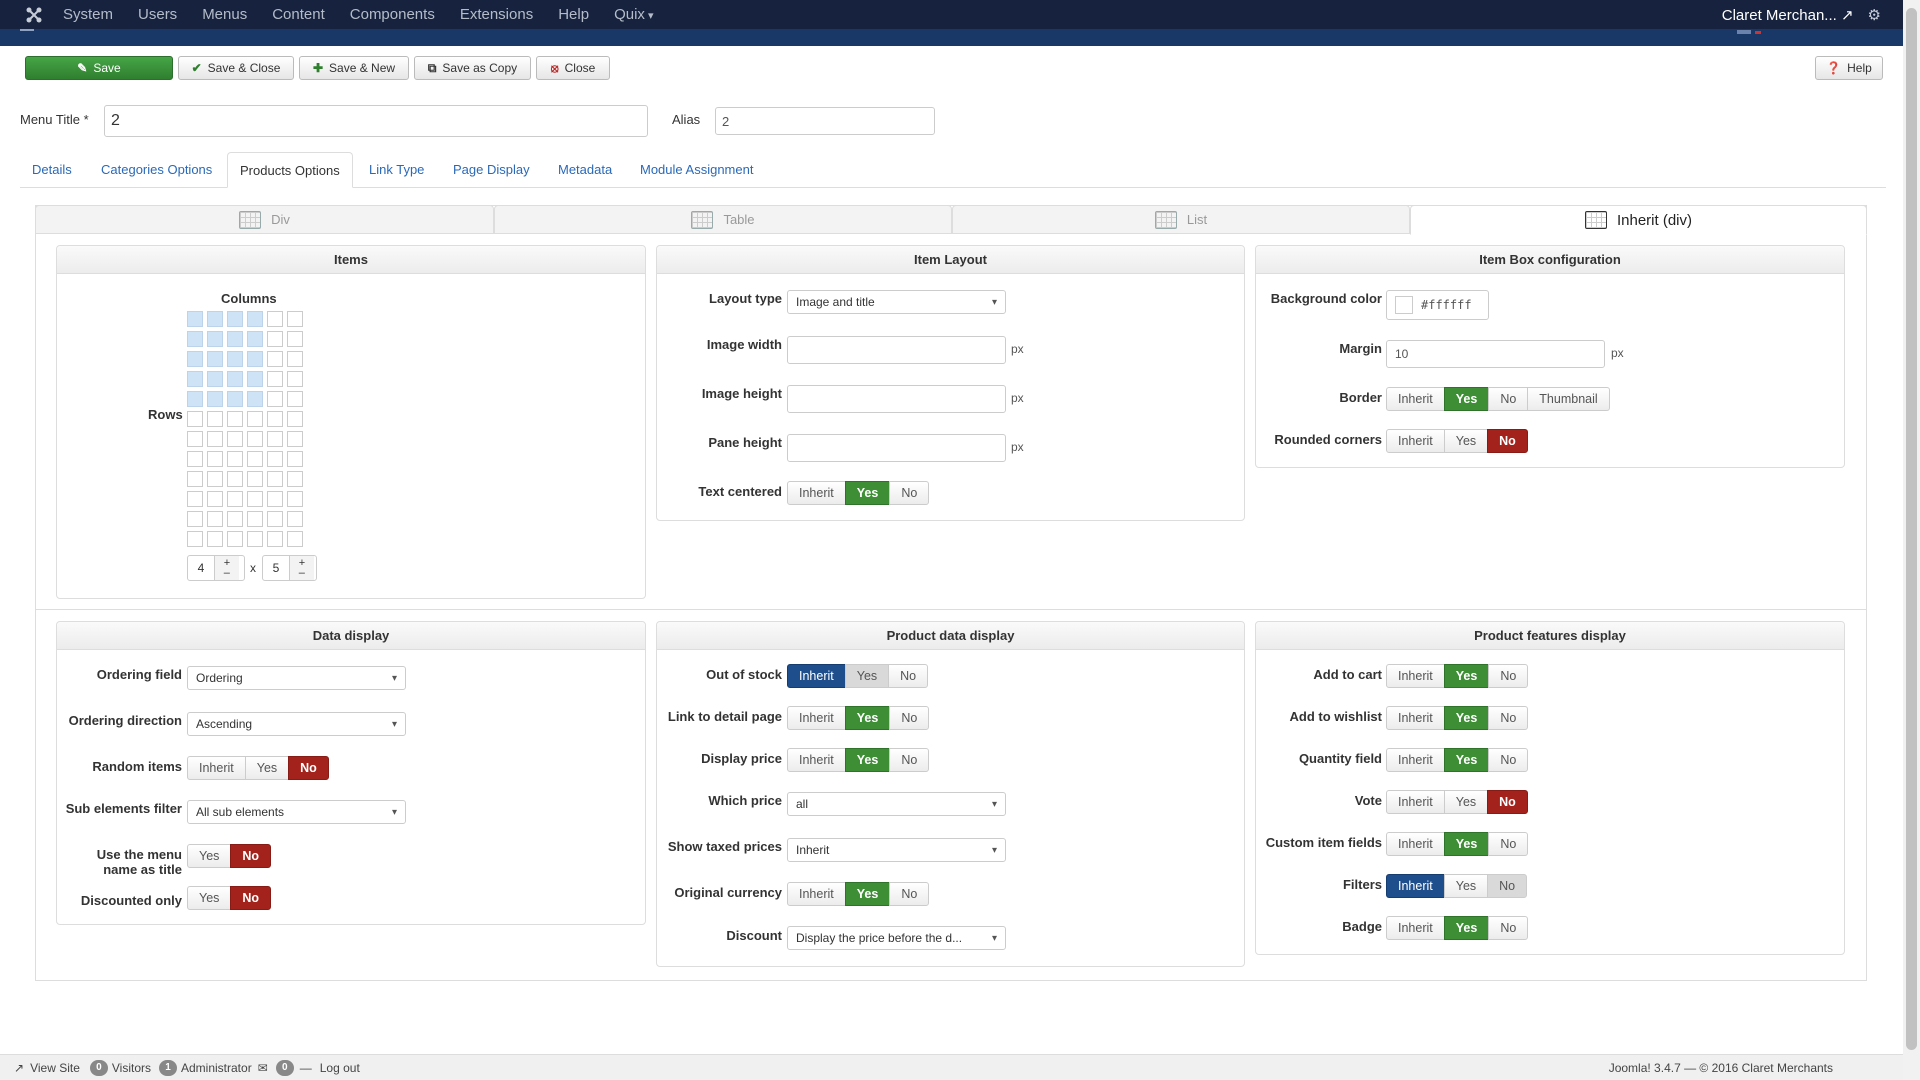 This screenshot has height=1080, width=1920. I want to click on layout-type-select: Image and title, so click(896, 302).